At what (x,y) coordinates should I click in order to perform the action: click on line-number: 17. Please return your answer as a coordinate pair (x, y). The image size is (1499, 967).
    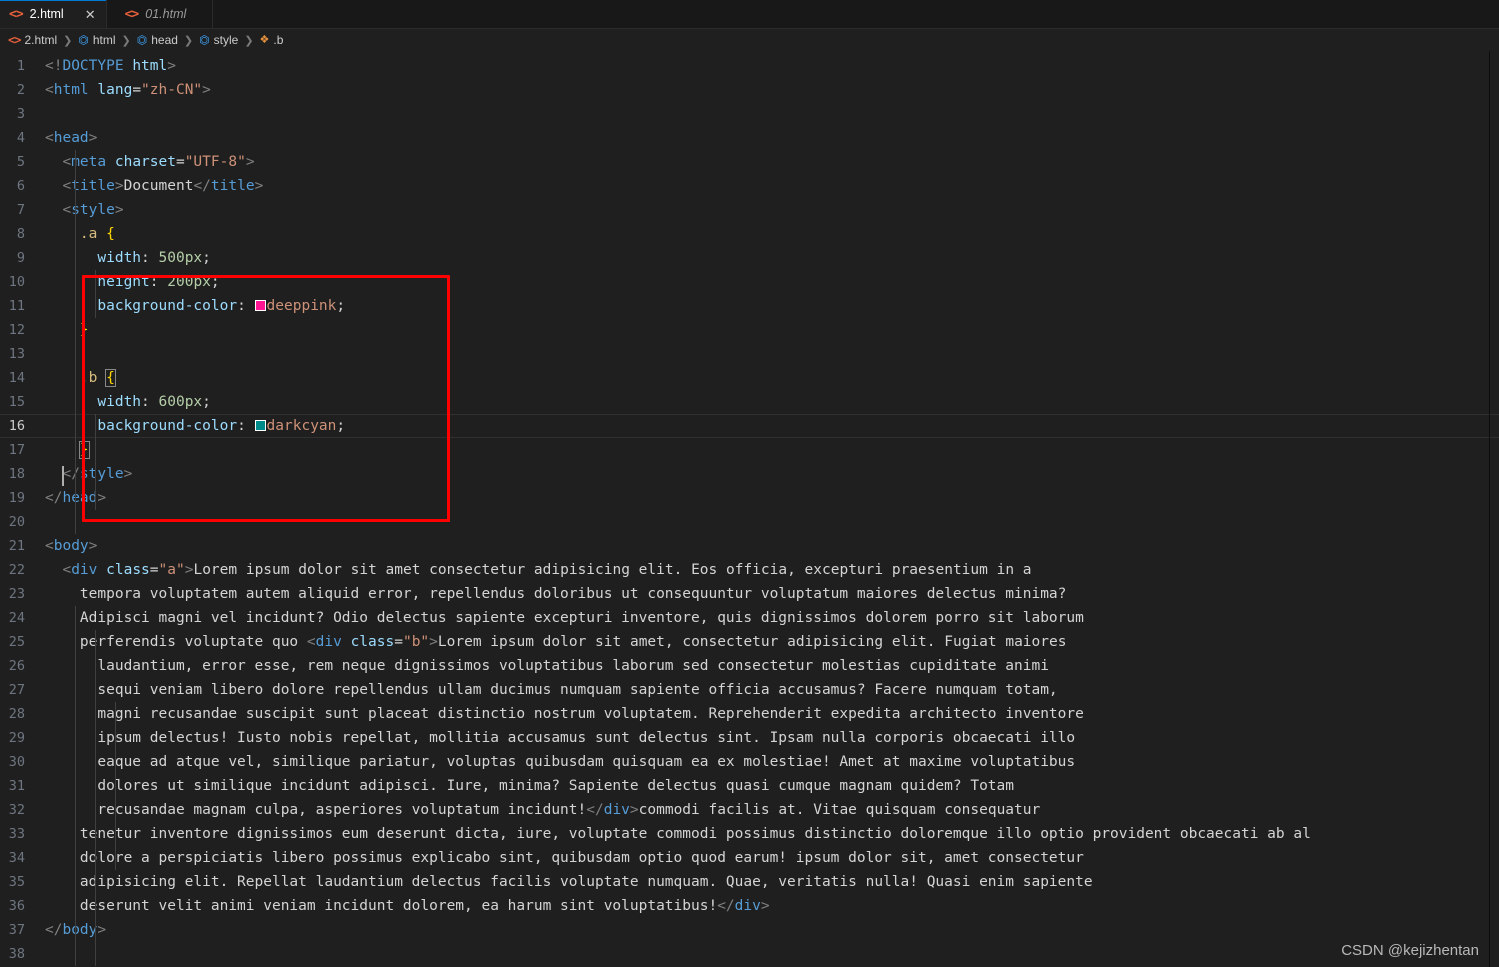
    Looking at the image, I should click on (16, 450).